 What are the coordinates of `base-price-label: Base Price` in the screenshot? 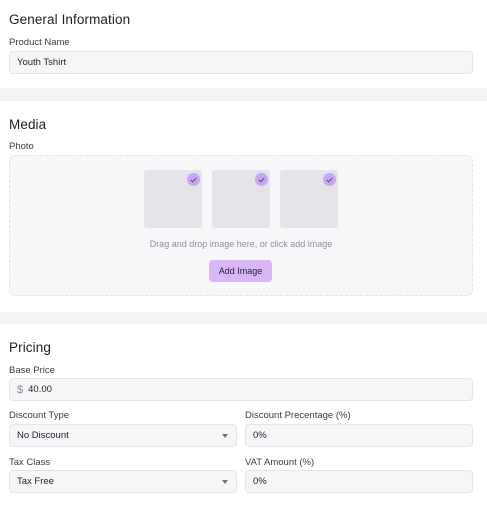 It's located at (32, 370).